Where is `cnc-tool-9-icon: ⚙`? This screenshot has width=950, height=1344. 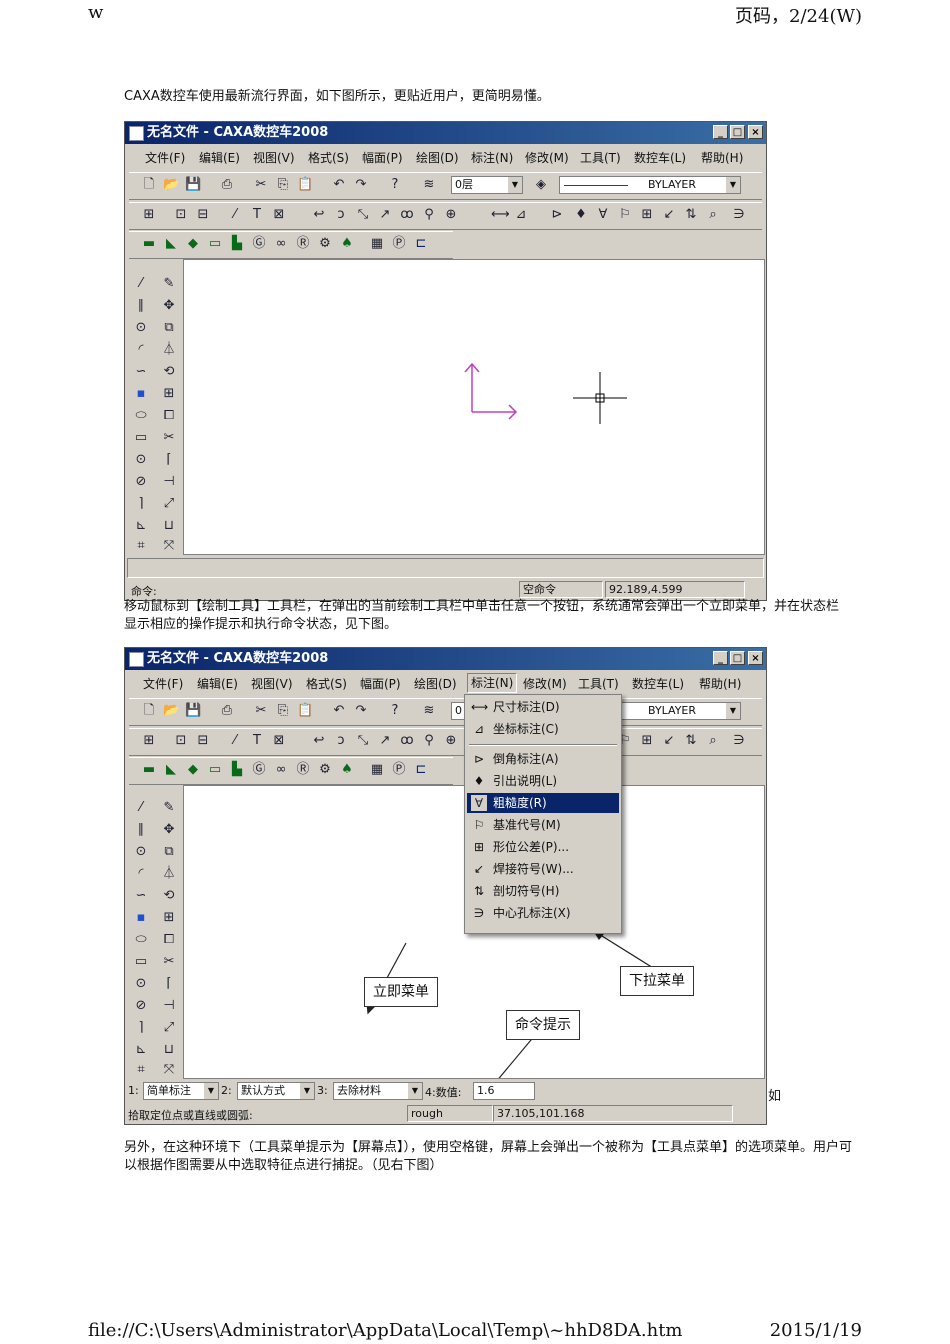
cnc-tool-9-icon: ⚙ is located at coordinates (325, 244).